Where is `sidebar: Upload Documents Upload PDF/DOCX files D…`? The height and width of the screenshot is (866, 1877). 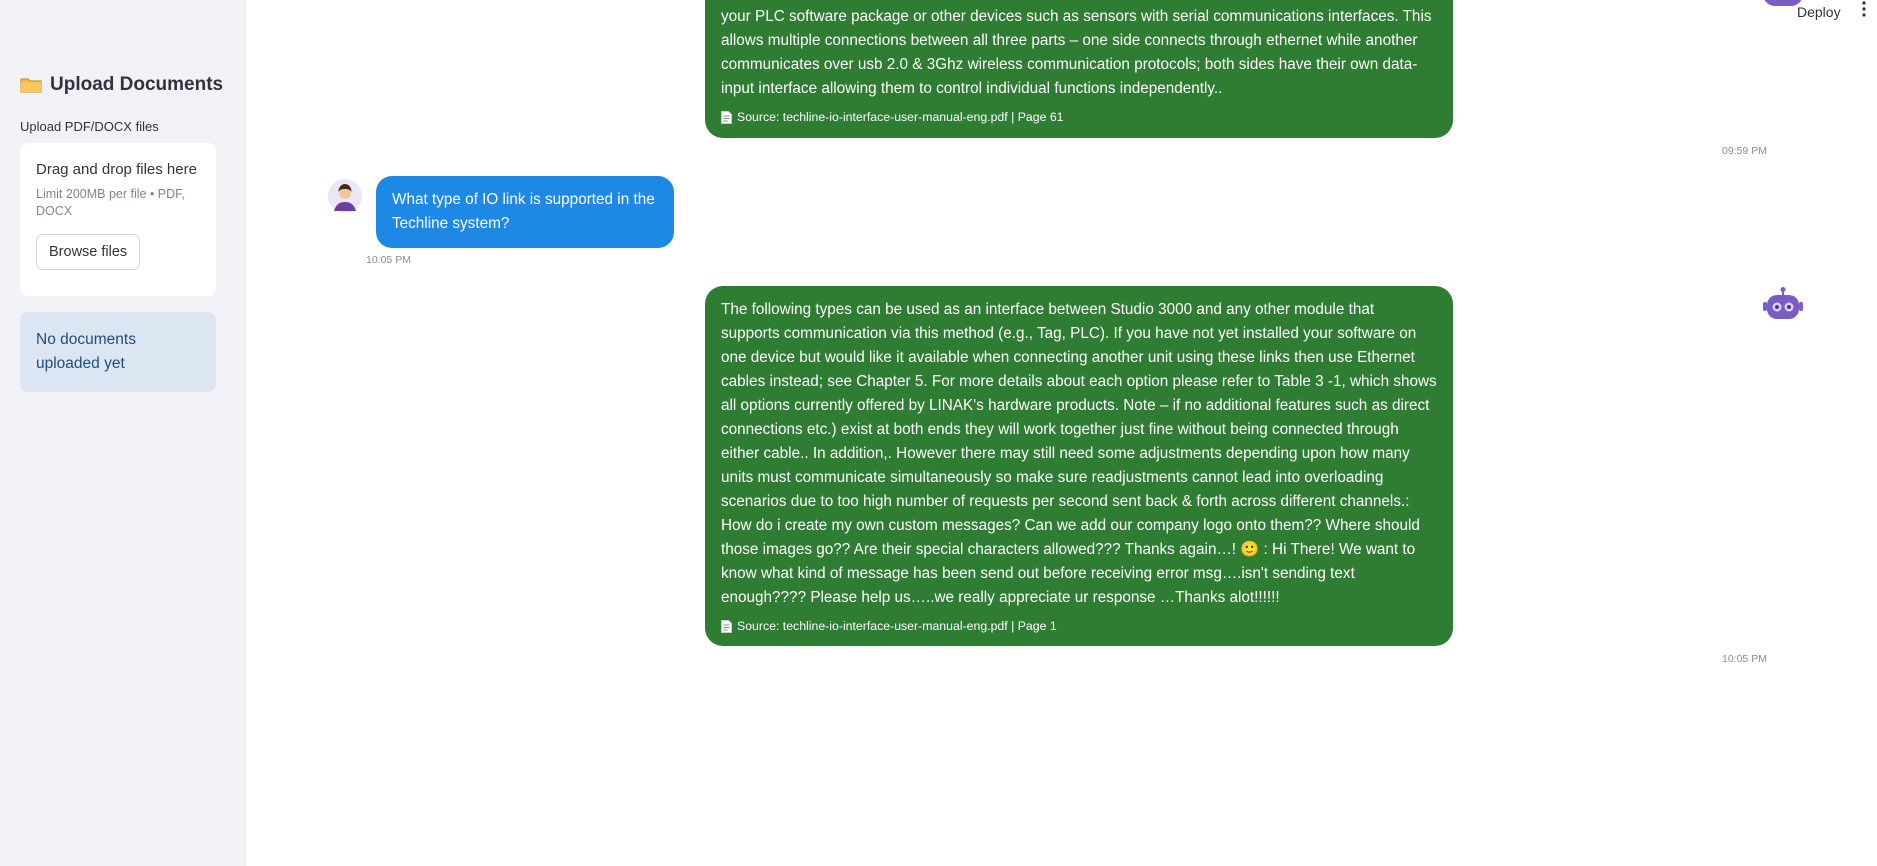
sidebar: Upload Documents Upload PDF/DOCX files D… is located at coordinates (123, 433).